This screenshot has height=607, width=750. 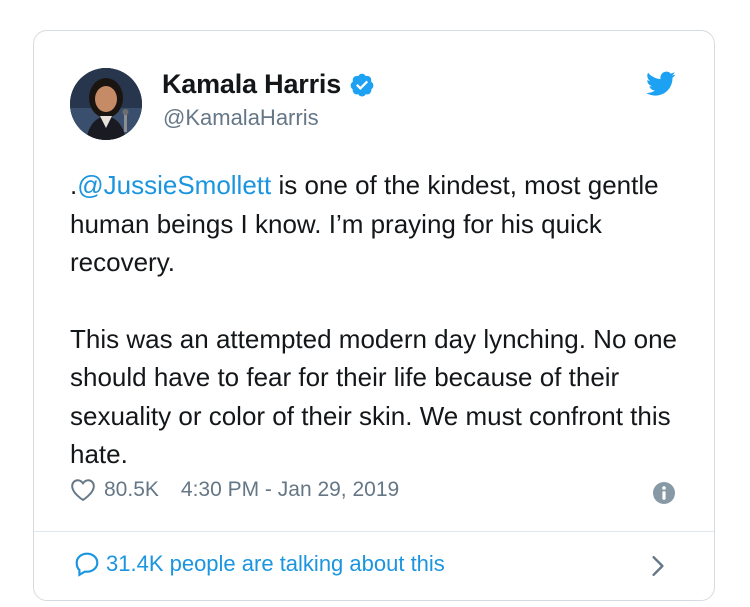 What do you see at coordinates (661, 84) in the screenshot?
I see `twitter-bird-icon` at bounding box center [661, 84].